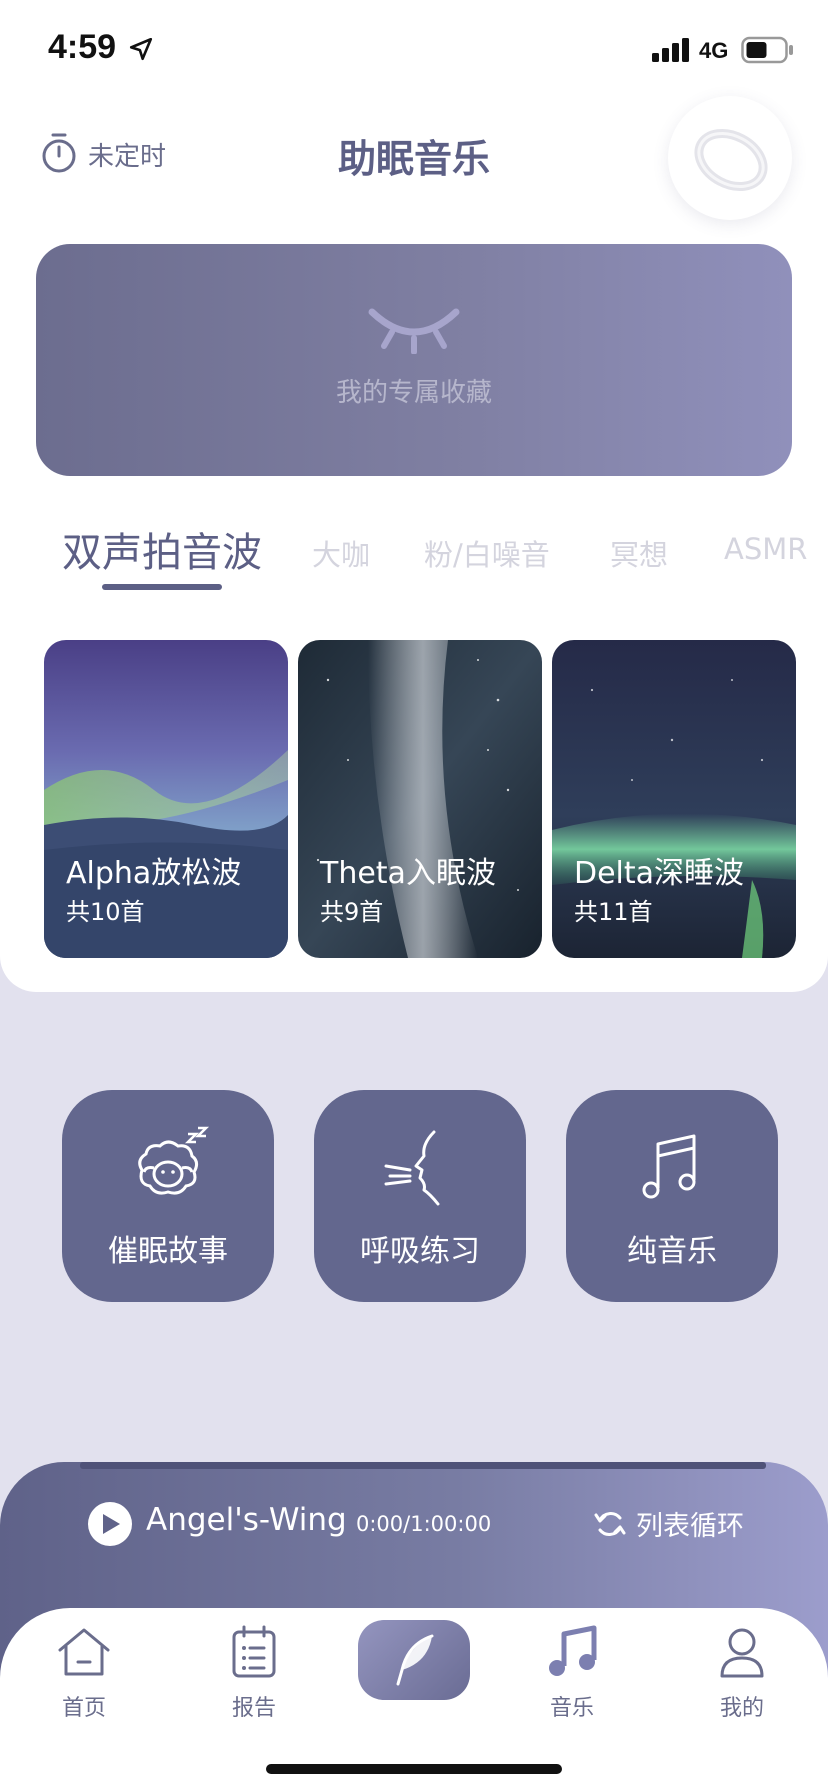  Describe the element at coordinates (254, 1651) in the screenshot. I see `report-icon` at that location.